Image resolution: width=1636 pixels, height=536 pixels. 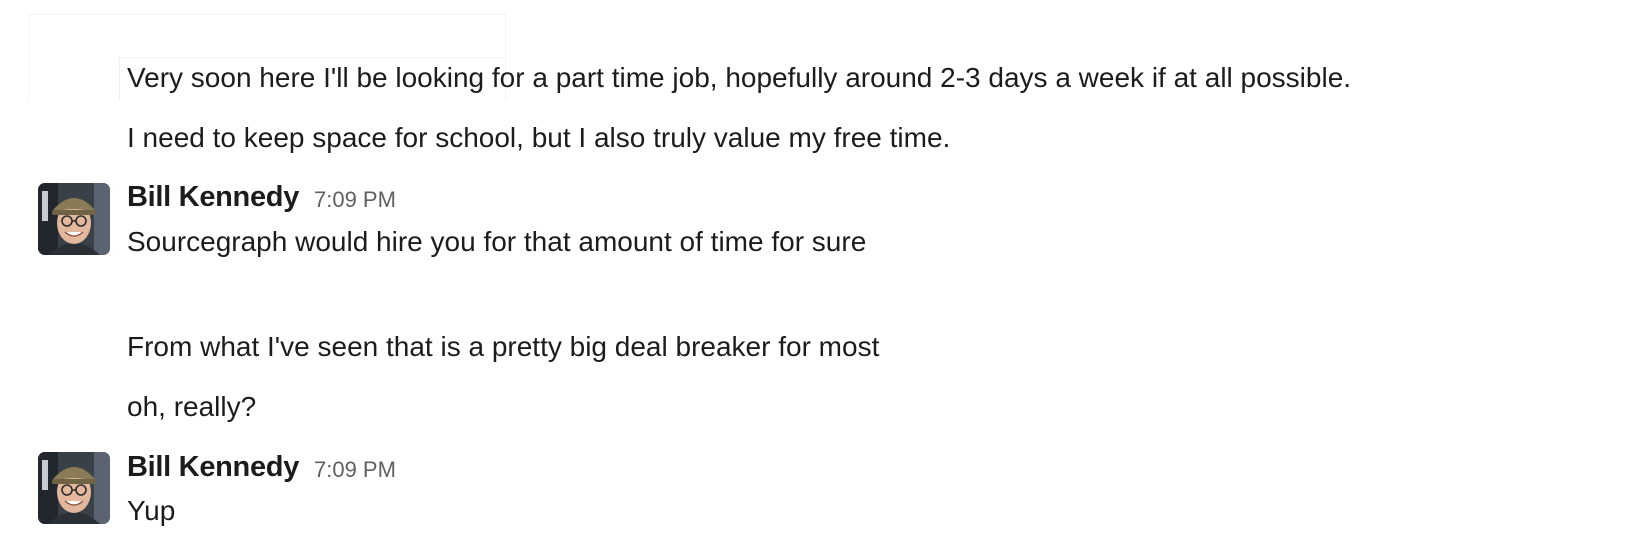 What do you see at coordinates (151, 510) in the screenshot?
I see `message-text: Yup` at bounding box center [151, 510].